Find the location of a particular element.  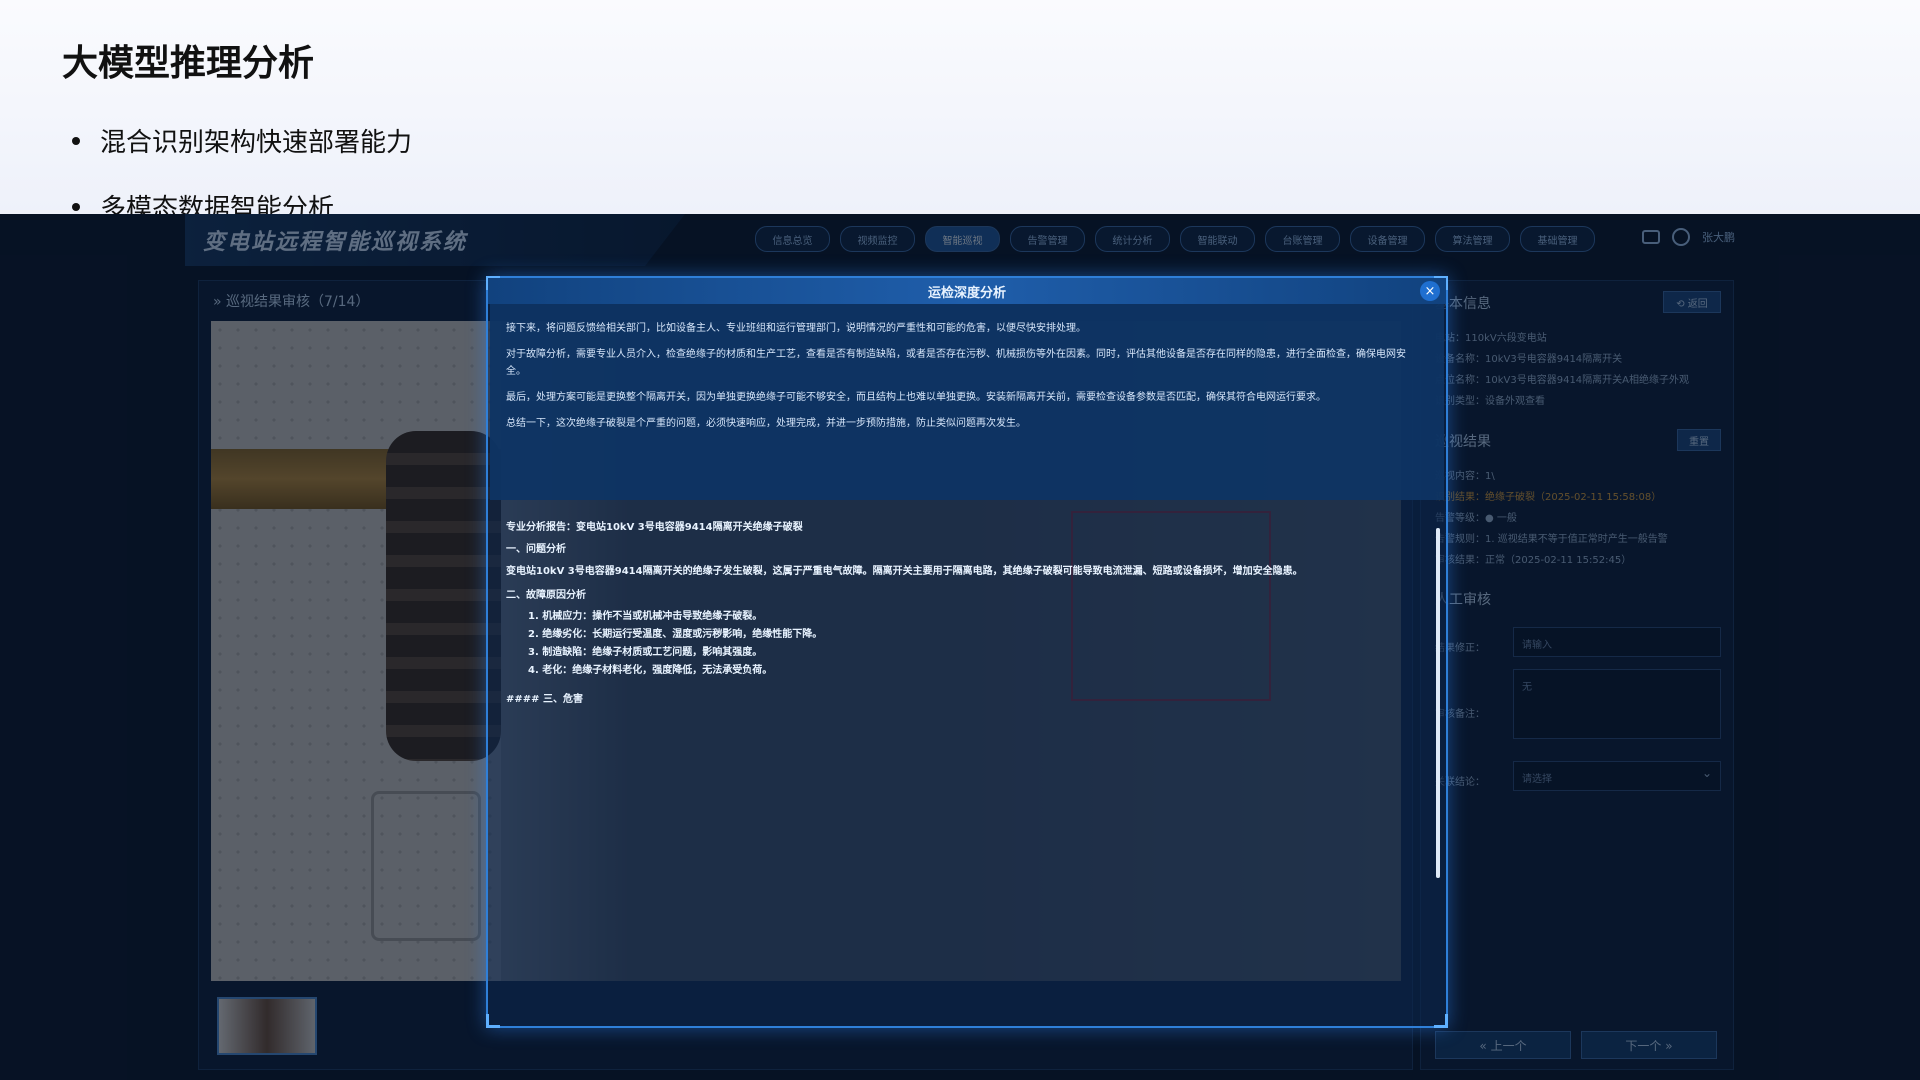

nav-item: 算法管理 is located at coordinates (1472, 239).